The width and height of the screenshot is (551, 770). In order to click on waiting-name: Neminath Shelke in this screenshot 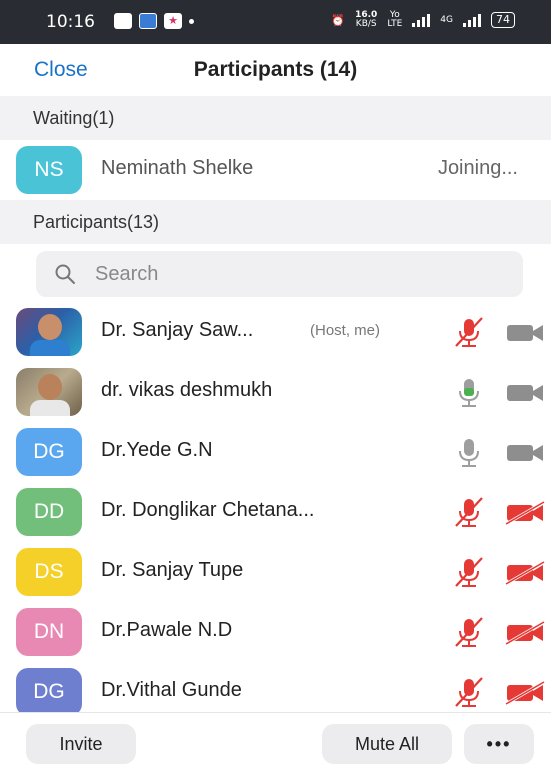, I will do `click(177, 168)`.